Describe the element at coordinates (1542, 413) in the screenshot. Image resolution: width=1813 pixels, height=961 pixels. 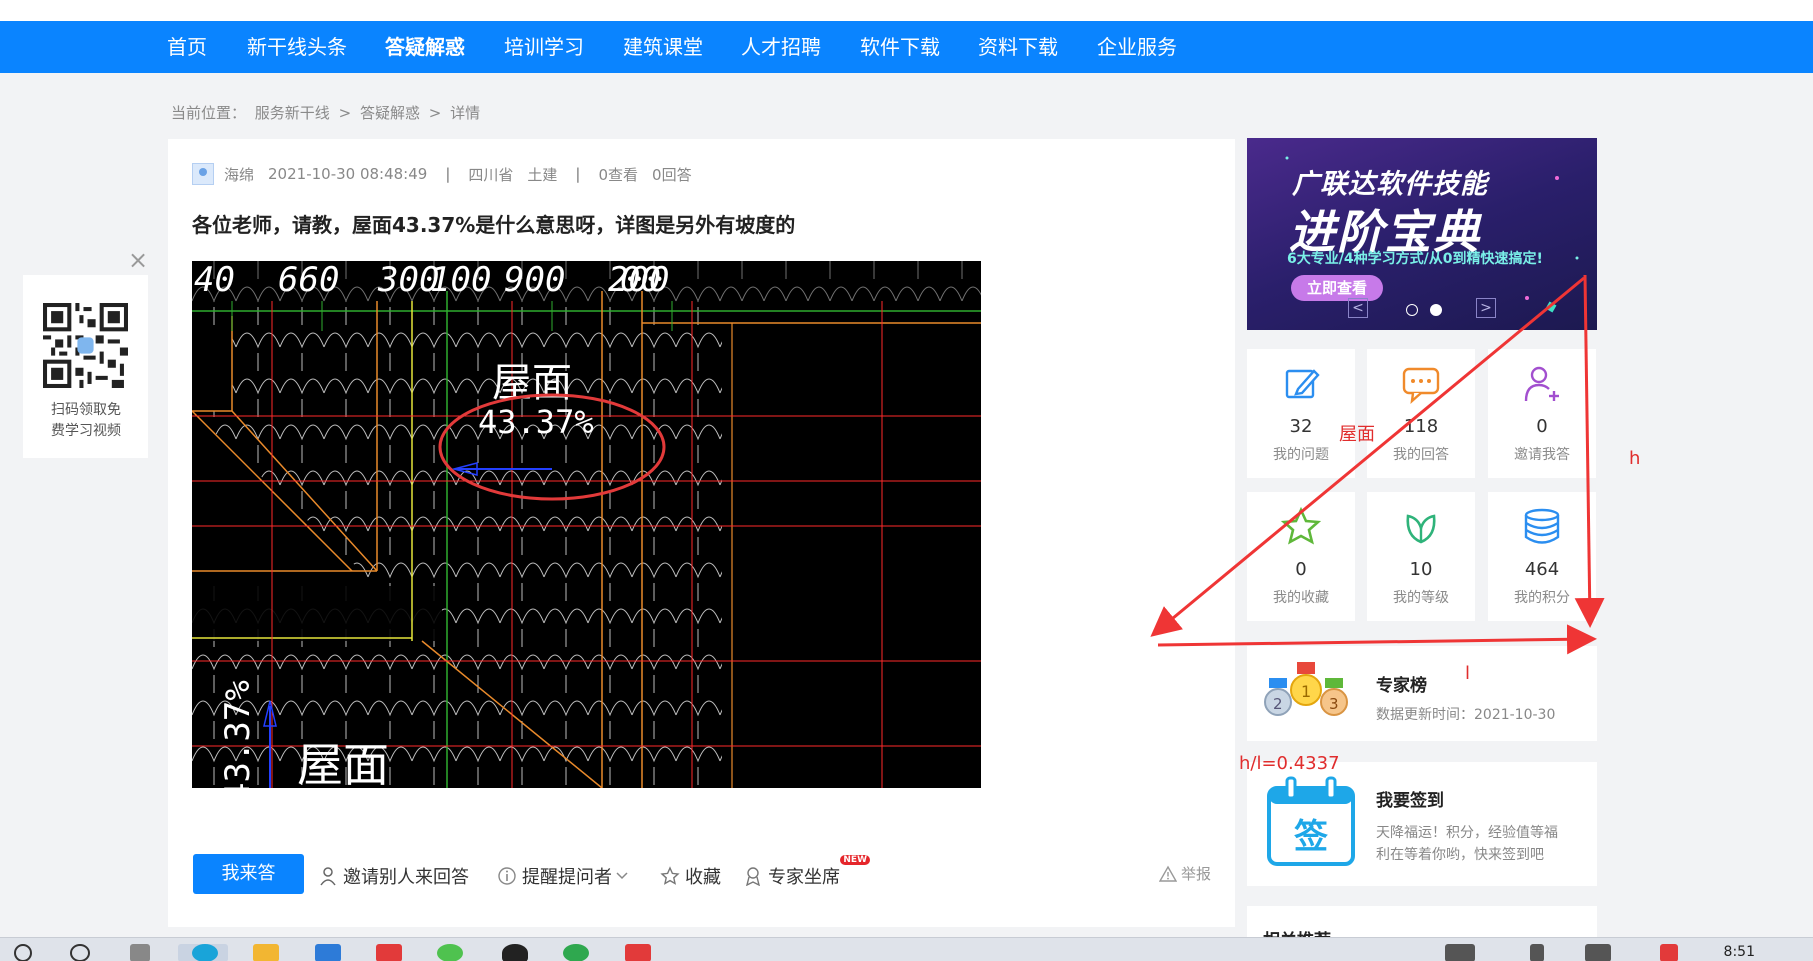
I see `stat-invited: 0 邀请我答` at that location.